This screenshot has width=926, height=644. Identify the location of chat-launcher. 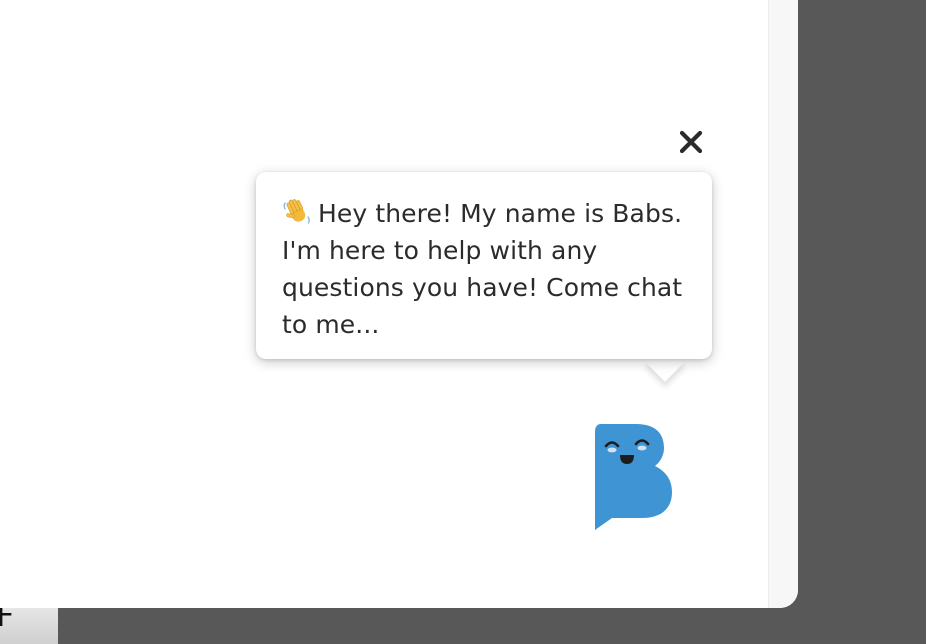
(633, 477).